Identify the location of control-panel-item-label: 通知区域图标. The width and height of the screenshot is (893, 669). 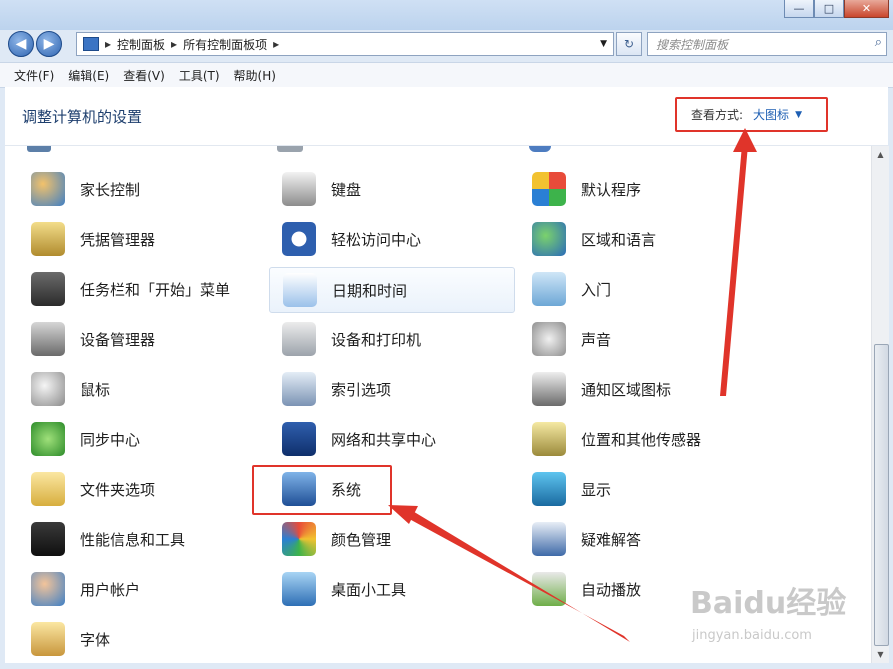
(626, 389).